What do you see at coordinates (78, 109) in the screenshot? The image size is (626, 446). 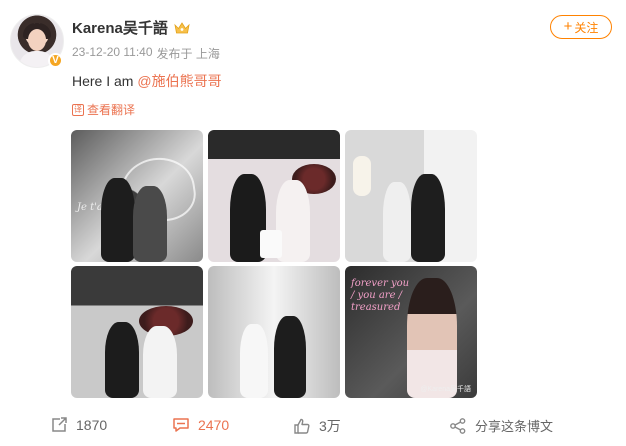 I see `translate-icon: 译` at bounding box center [78, 109].